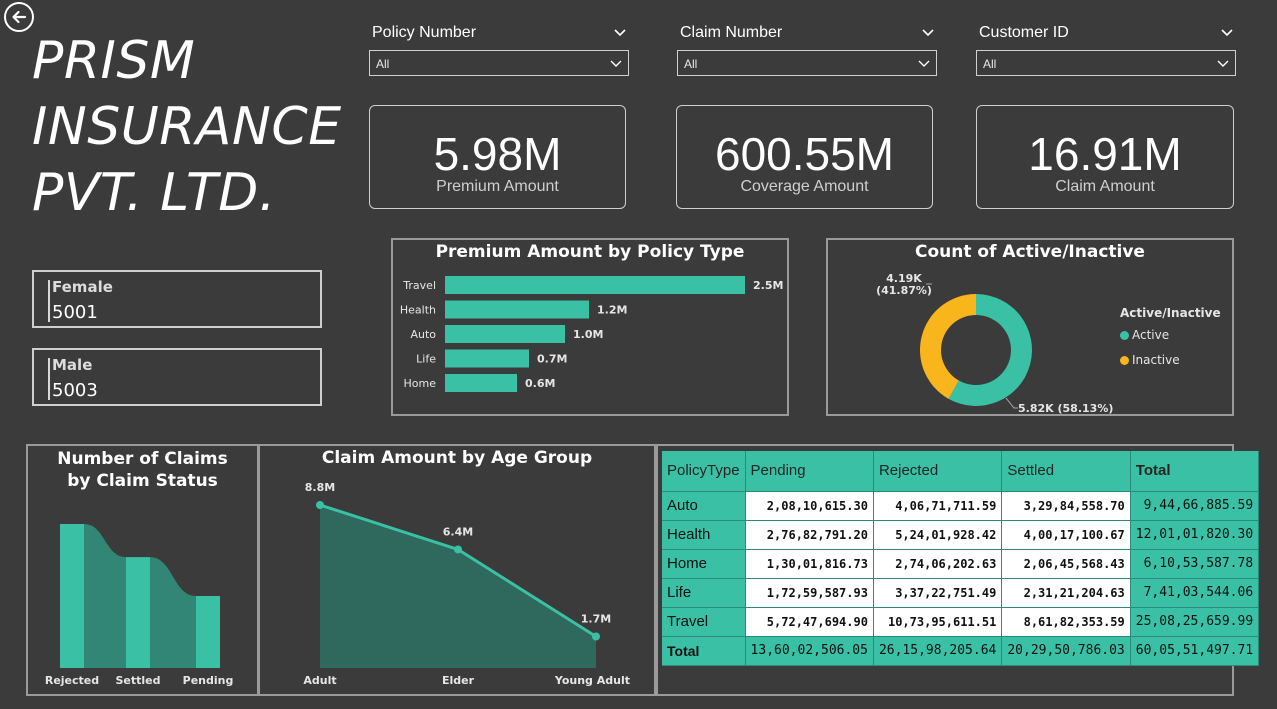 The width and height of the screenshot is (1277, 709). What do you see at coordinates (1144, 335) in the screenshot?
I see `legend-item-active: Active` at bounding box center [1144, 335].